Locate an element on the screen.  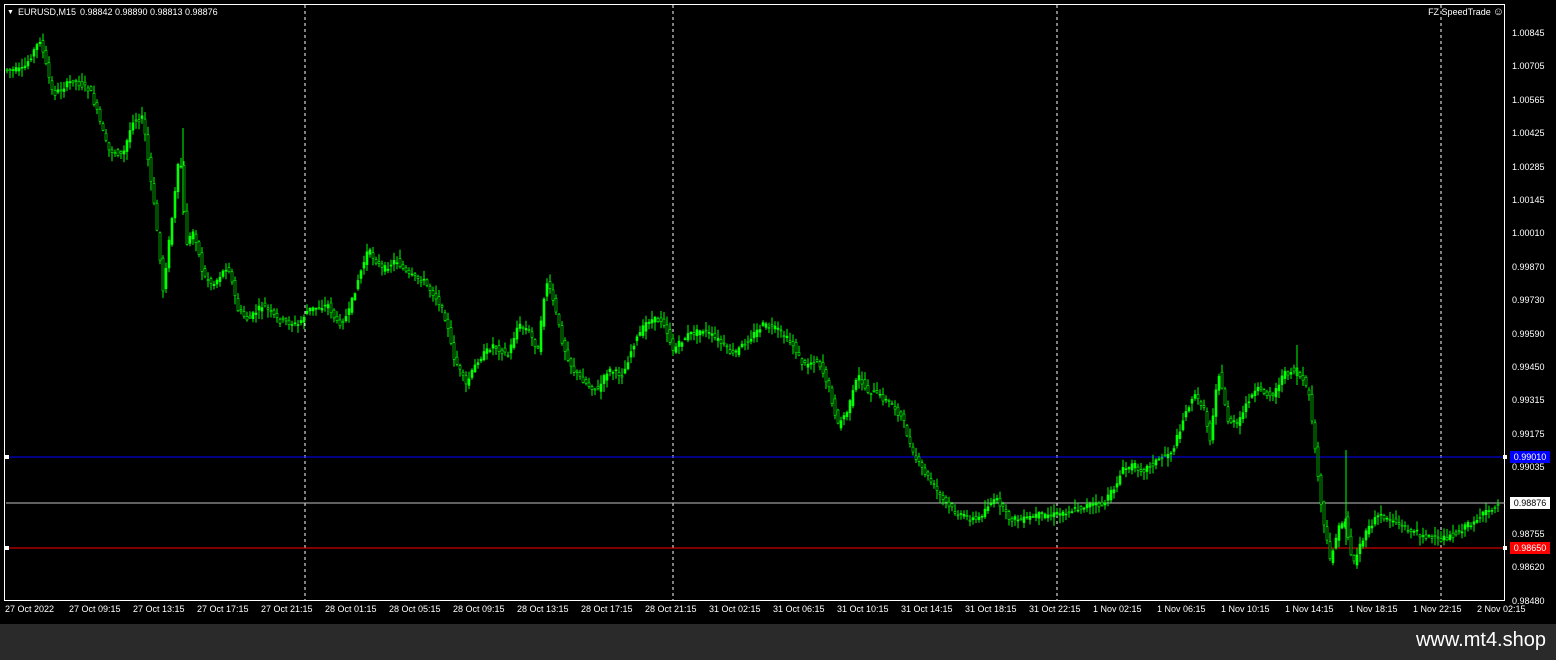
red-line-handle is located at coordinates (7, 548).